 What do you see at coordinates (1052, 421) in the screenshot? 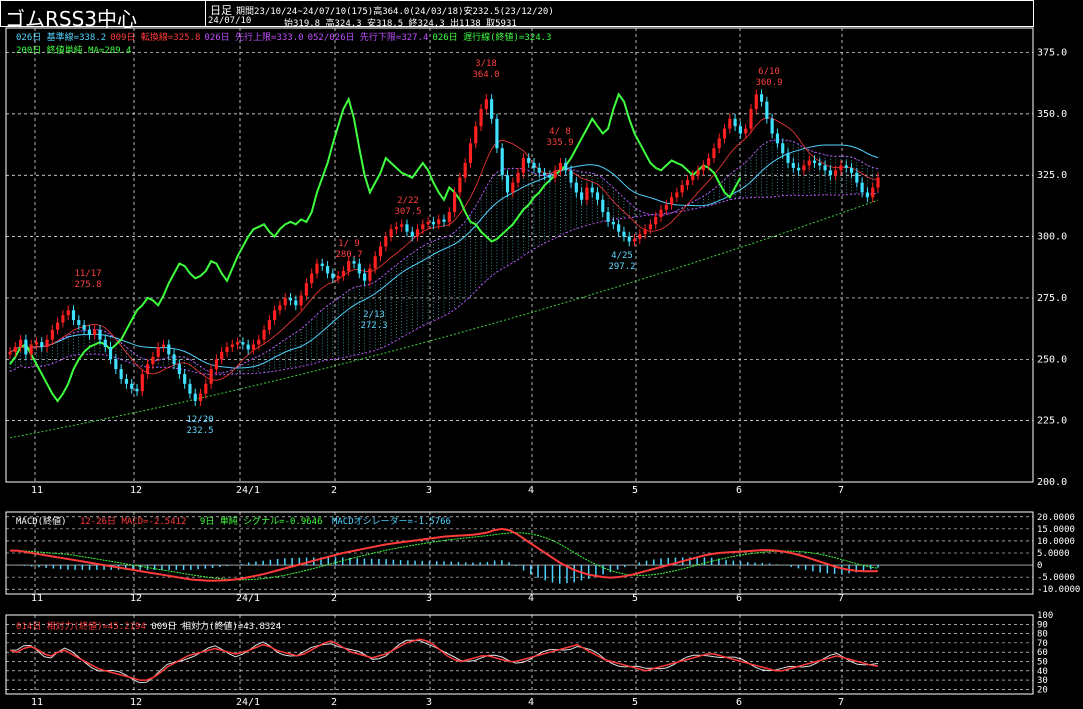
I see `y-tick-label: 225.0` at bounding box center [1052, 421].